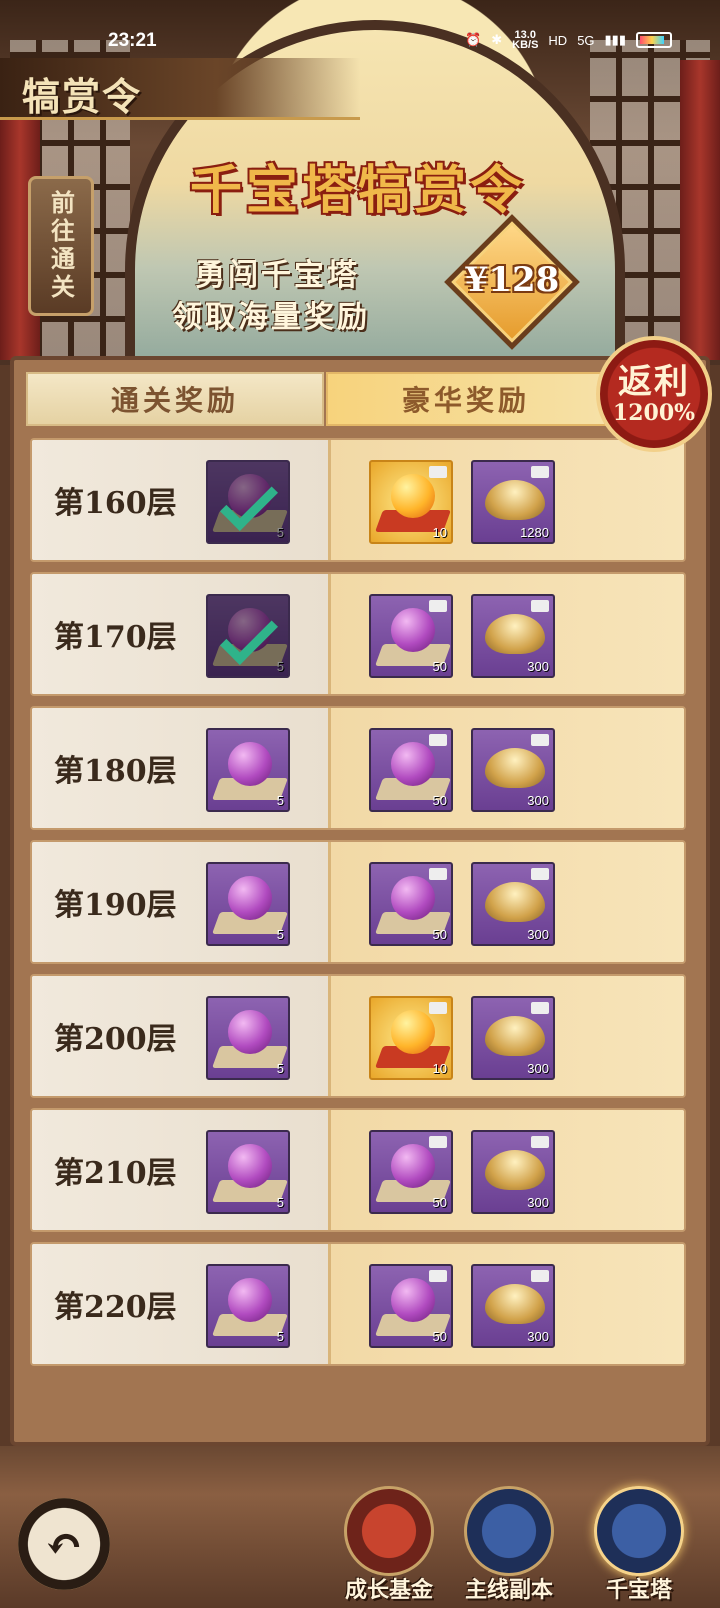 This screenshot has width=720, height=1608. What do you see at coordinates (466, 399) in the screenshot?
I see `tab-deluxe-rewards: 豪华奖励` at bounding box center [466, 399].